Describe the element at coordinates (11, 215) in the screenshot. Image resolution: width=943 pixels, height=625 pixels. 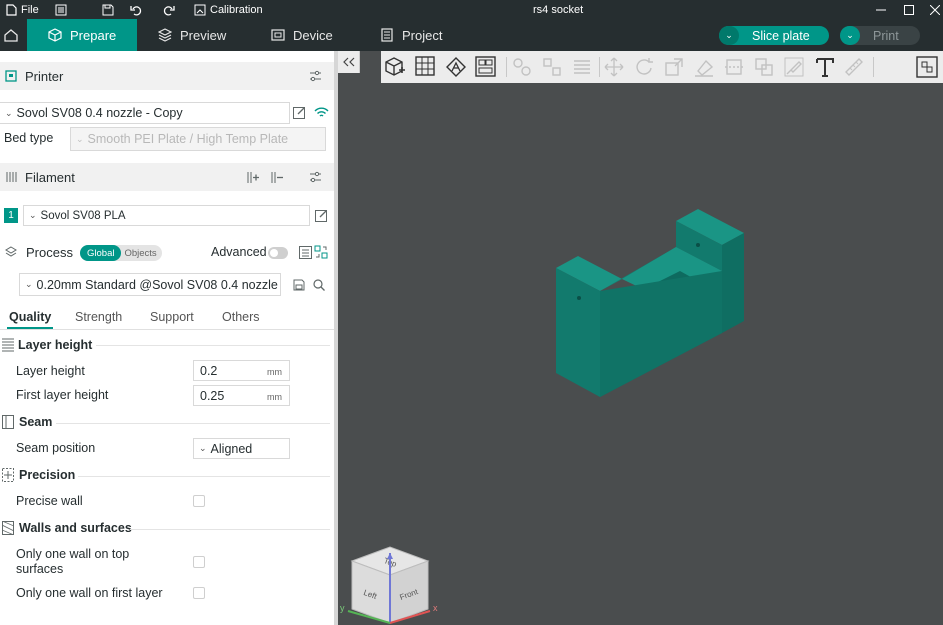
I see `filament-index-badge: 1` at that location.